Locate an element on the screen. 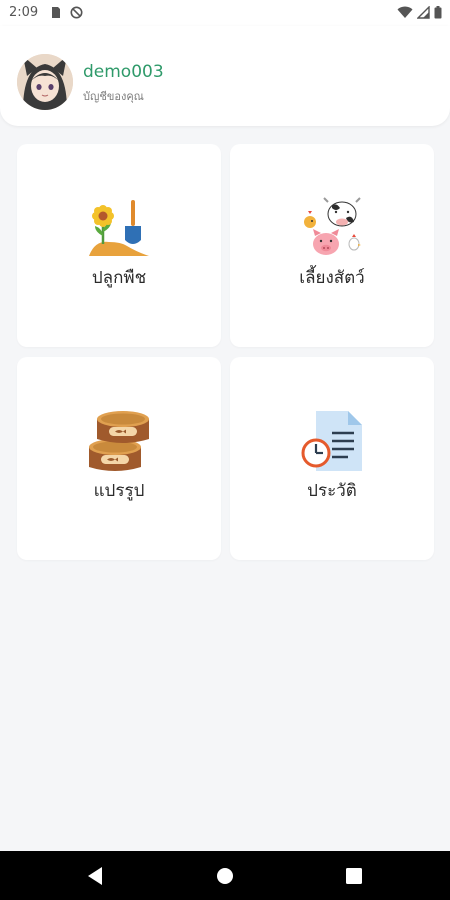 The image size is (450, 900). status-right is located at coordinates (419, 12).